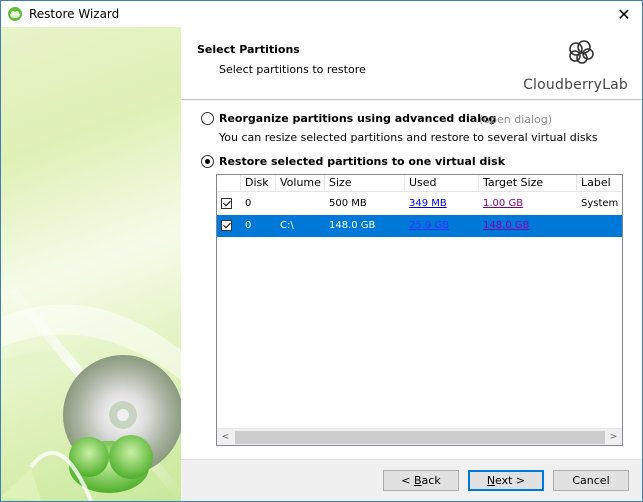  Describe the element at coordinates (91, 387) in the screenshot. I see `cd-disc-icon` at that location.